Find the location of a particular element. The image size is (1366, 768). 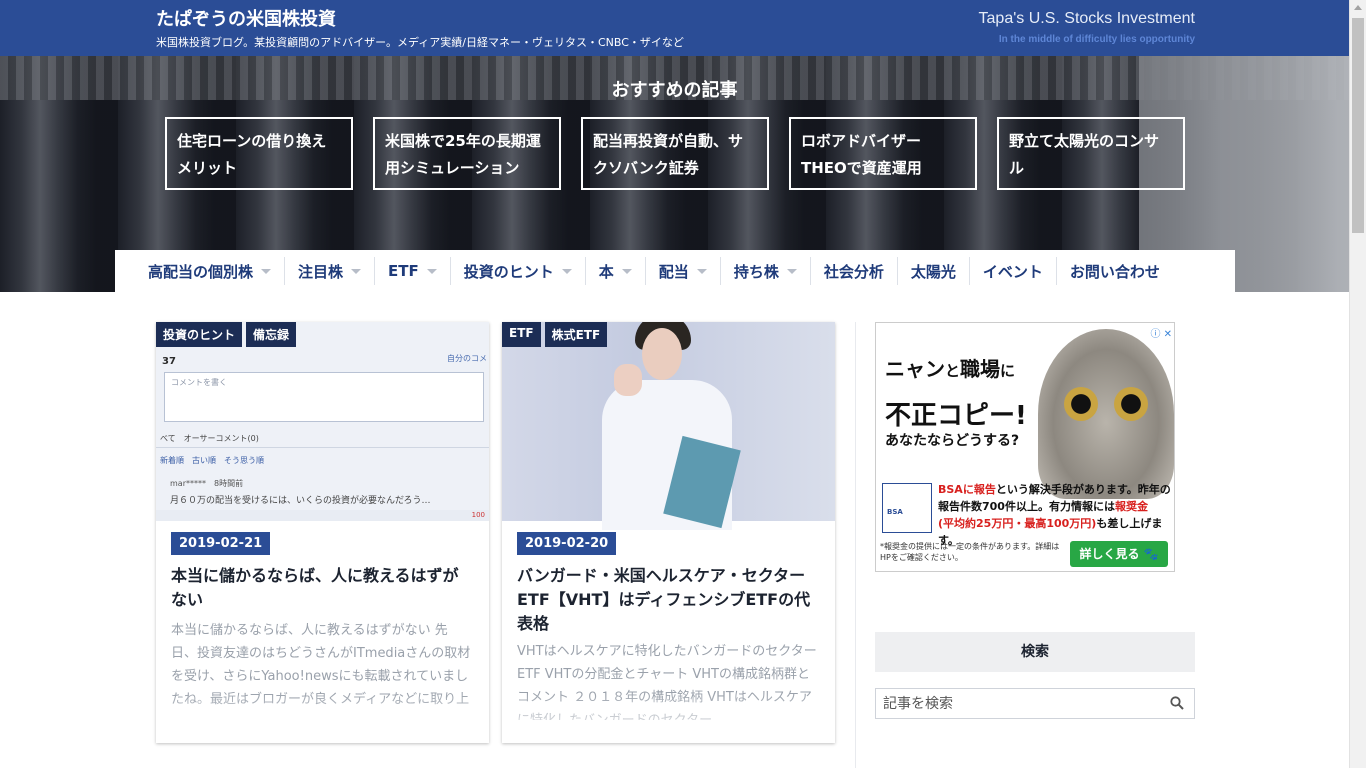

ad-headline-part: 職場 is located at coordinates (980, 369).